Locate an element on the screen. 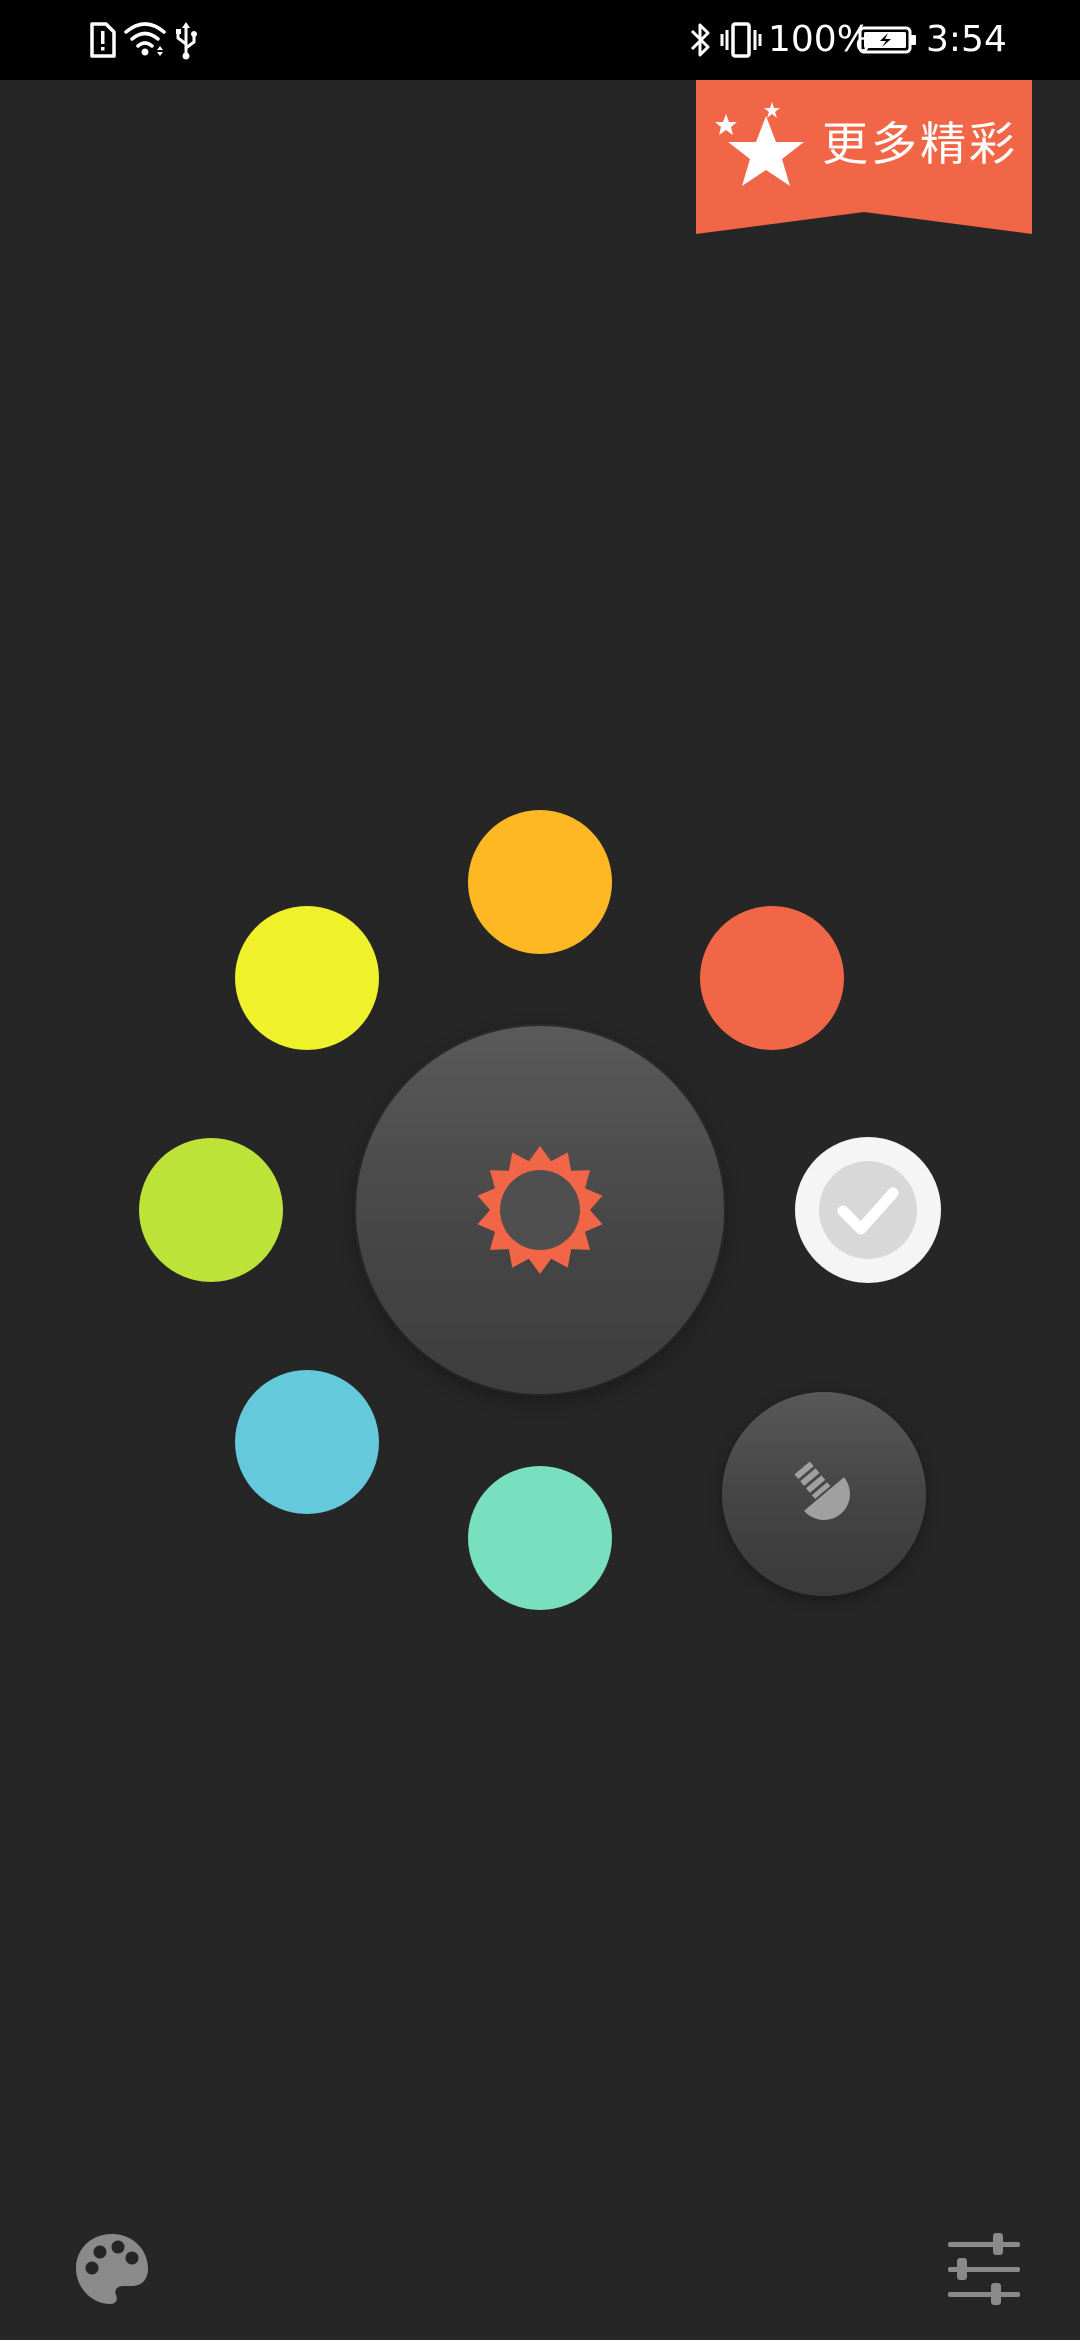  swatch-lime is located at coordinates (211, 1210).